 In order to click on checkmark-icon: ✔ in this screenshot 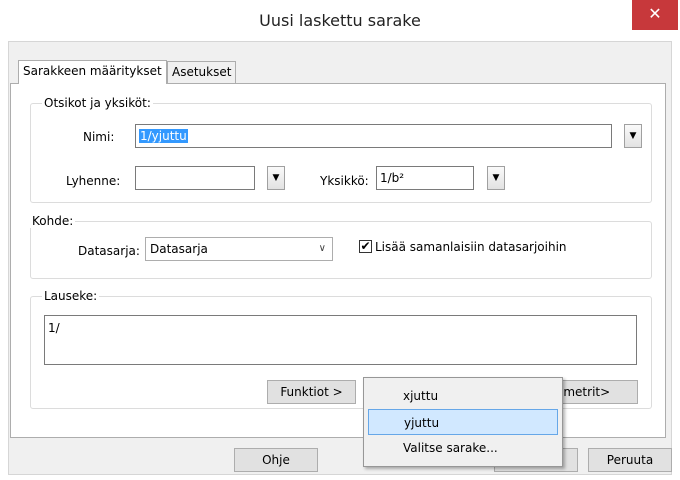, I will do `click(365, 246)`.